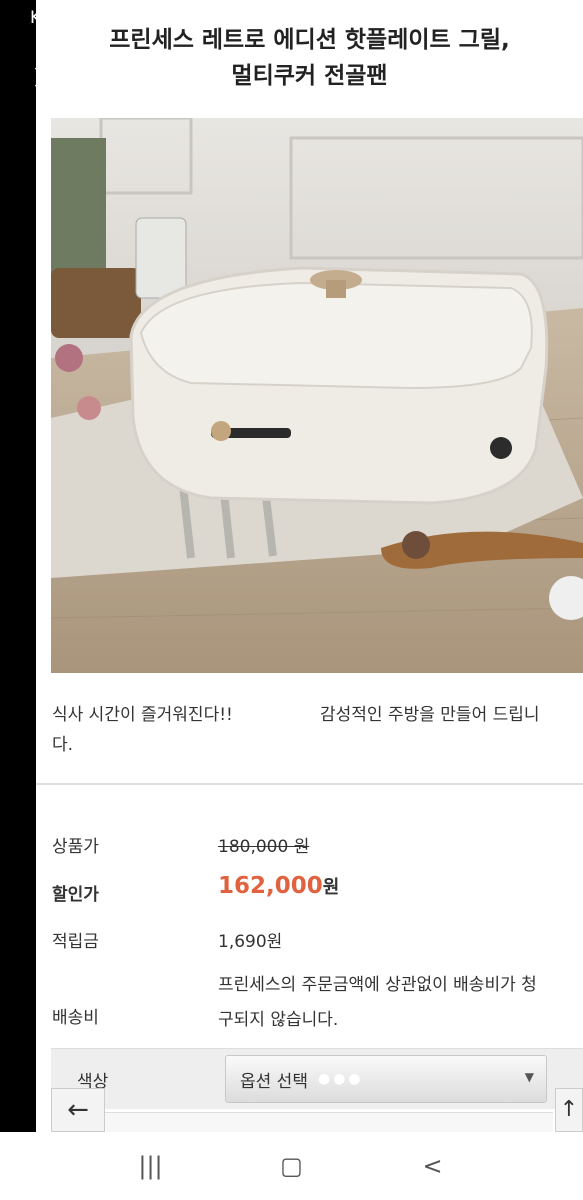  What do you see at coordinates (78, 1110) in the screenshot?
I see `back-arrow-button: ←` at bounding box center [78, 1110].